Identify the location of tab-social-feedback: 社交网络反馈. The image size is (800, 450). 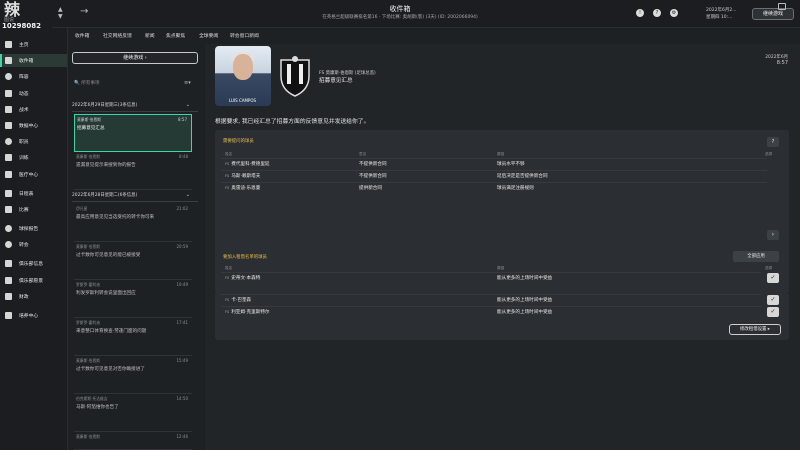
(117, 35).